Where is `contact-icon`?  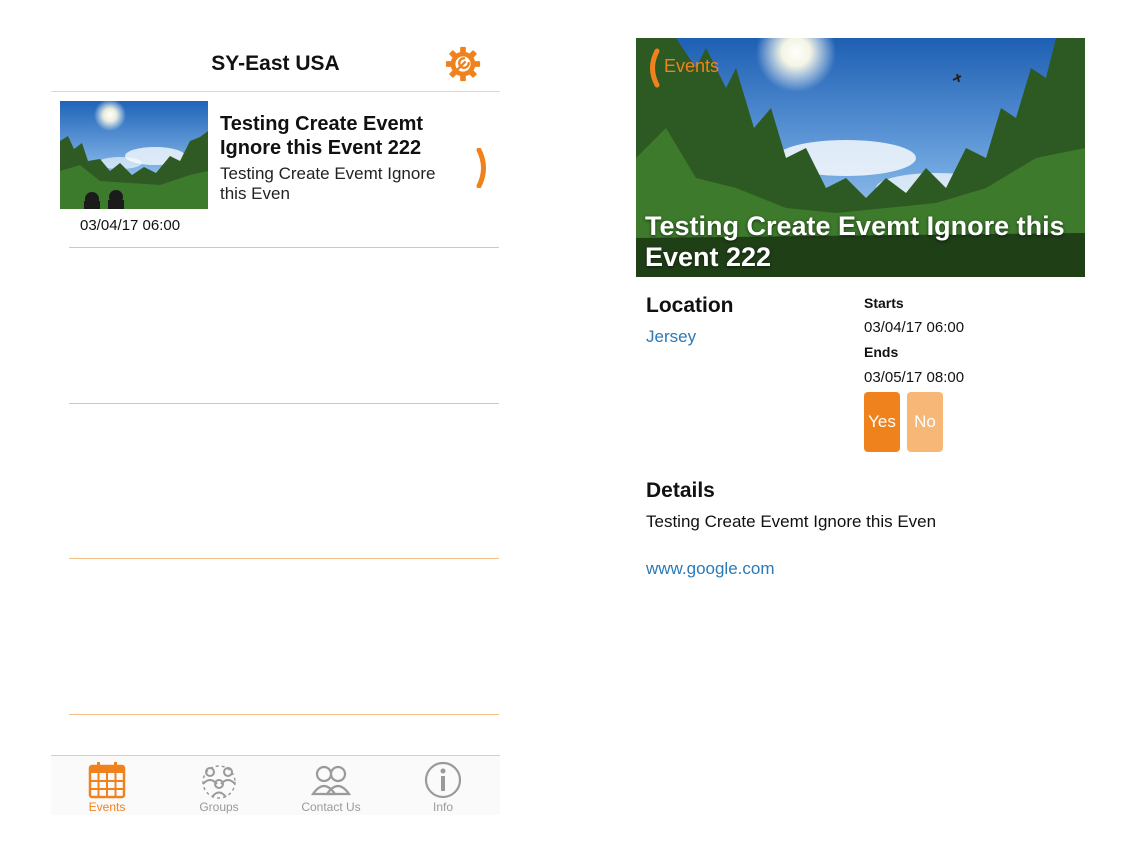
contact-icon is located at coordinates (331, 780).